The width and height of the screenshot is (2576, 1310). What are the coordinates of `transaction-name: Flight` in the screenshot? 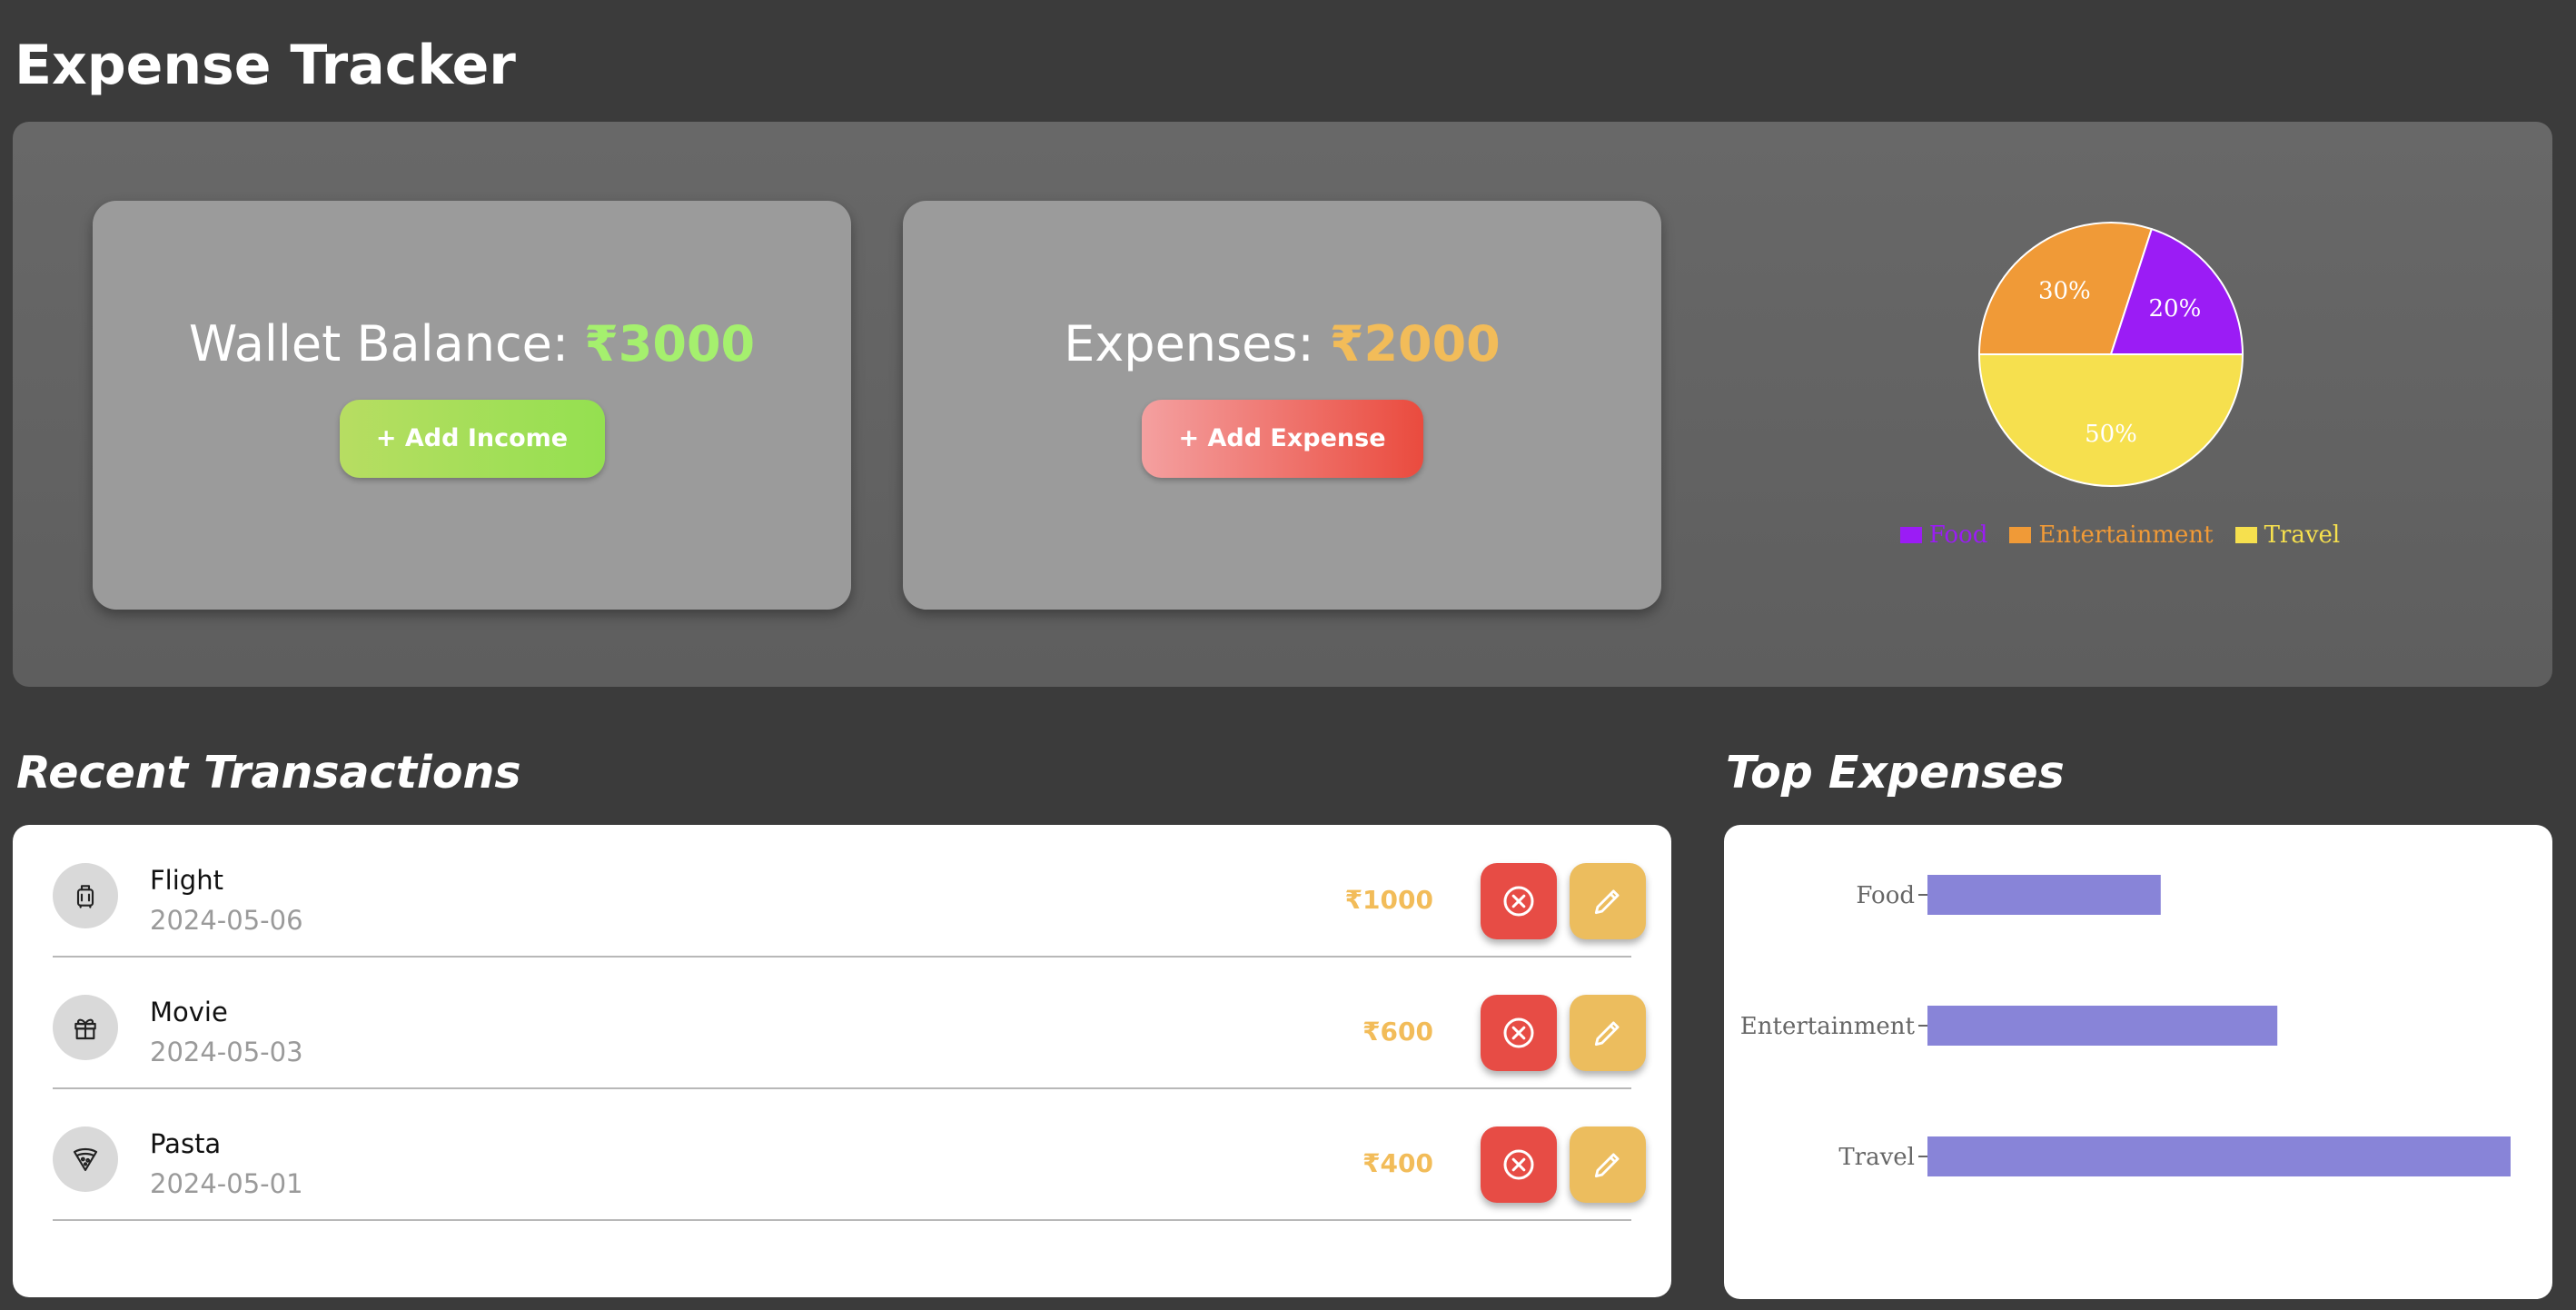 It's located at (186, 880).